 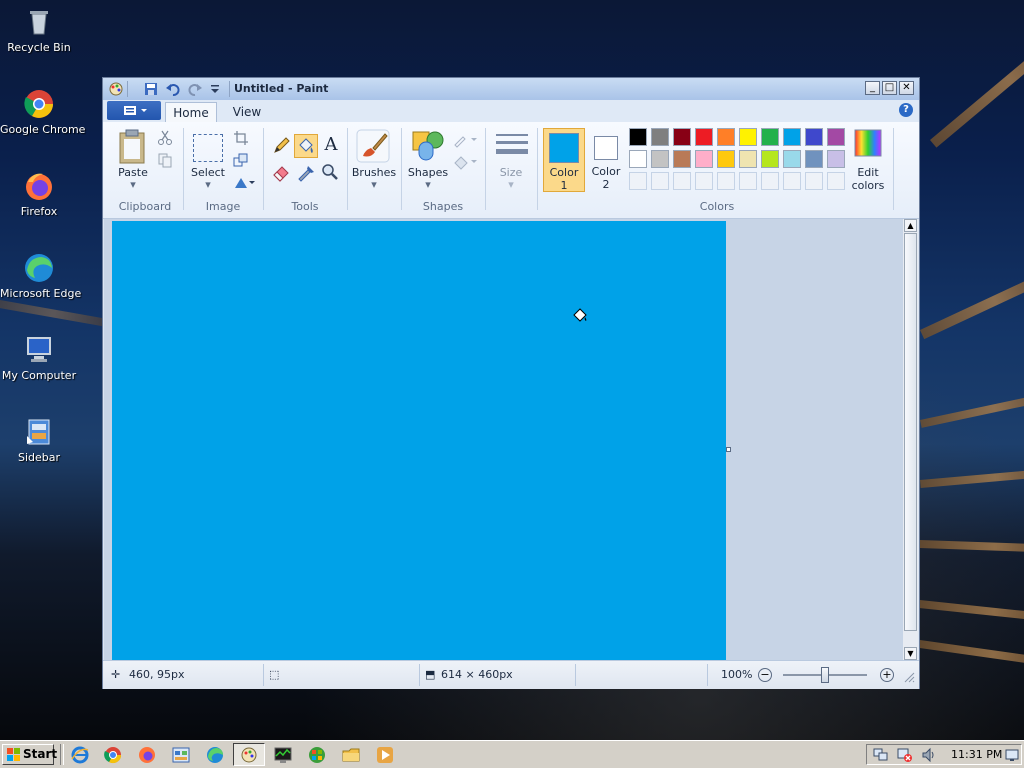 I want to click on crop-icon, so click(x=241, y=138).